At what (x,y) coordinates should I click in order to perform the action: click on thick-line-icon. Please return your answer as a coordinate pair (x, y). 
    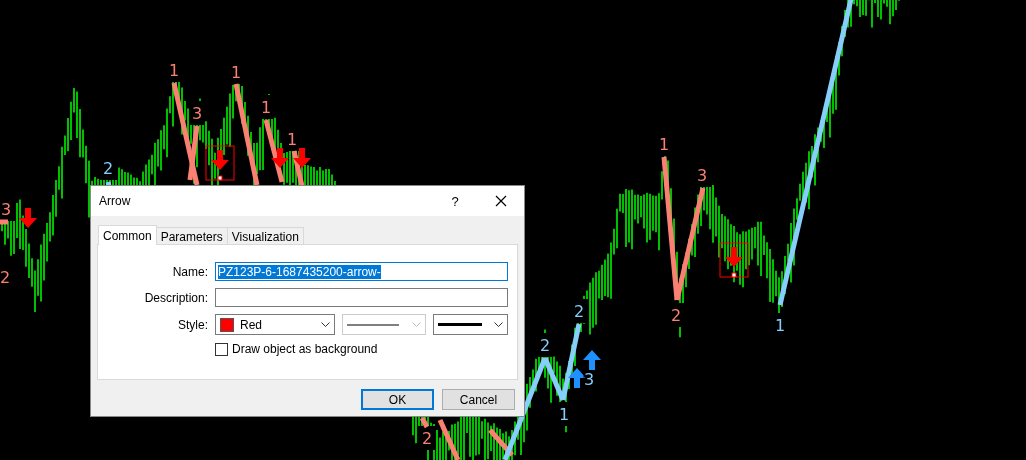
    Looking at the image, I should click on (460, 324).